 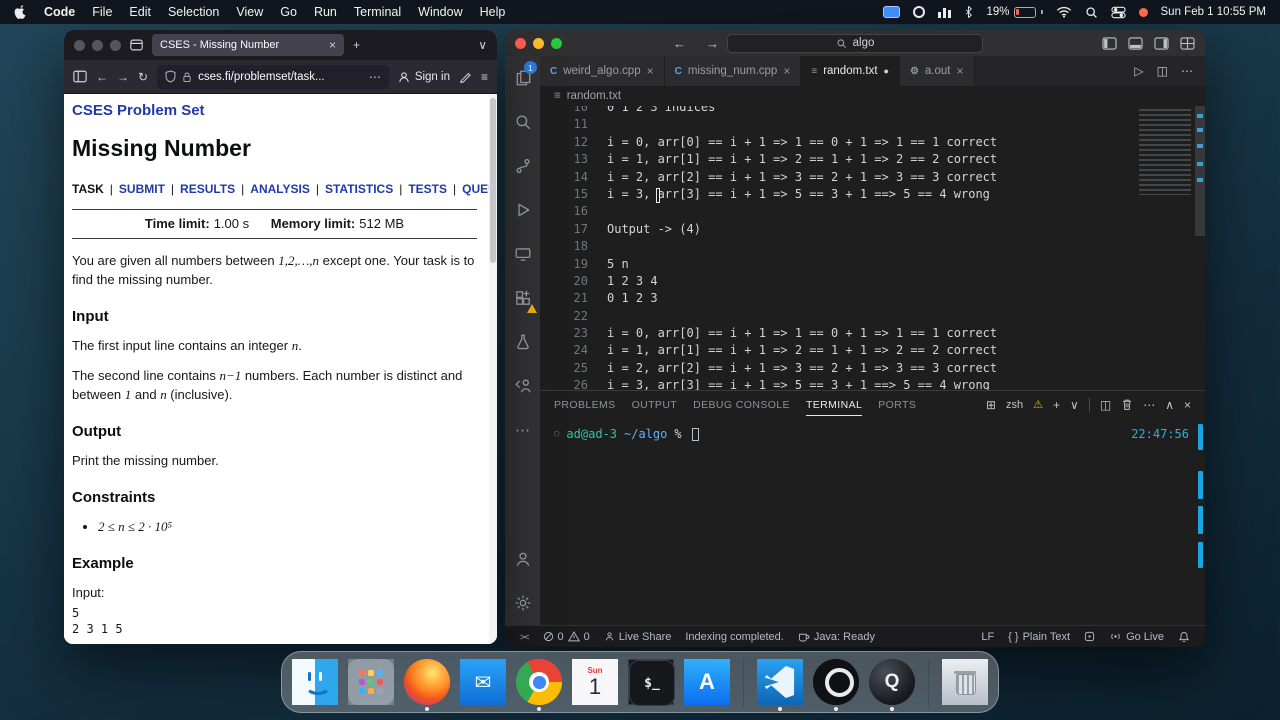 I want to click on recording-status-icon, so click(x=1143, y=12).